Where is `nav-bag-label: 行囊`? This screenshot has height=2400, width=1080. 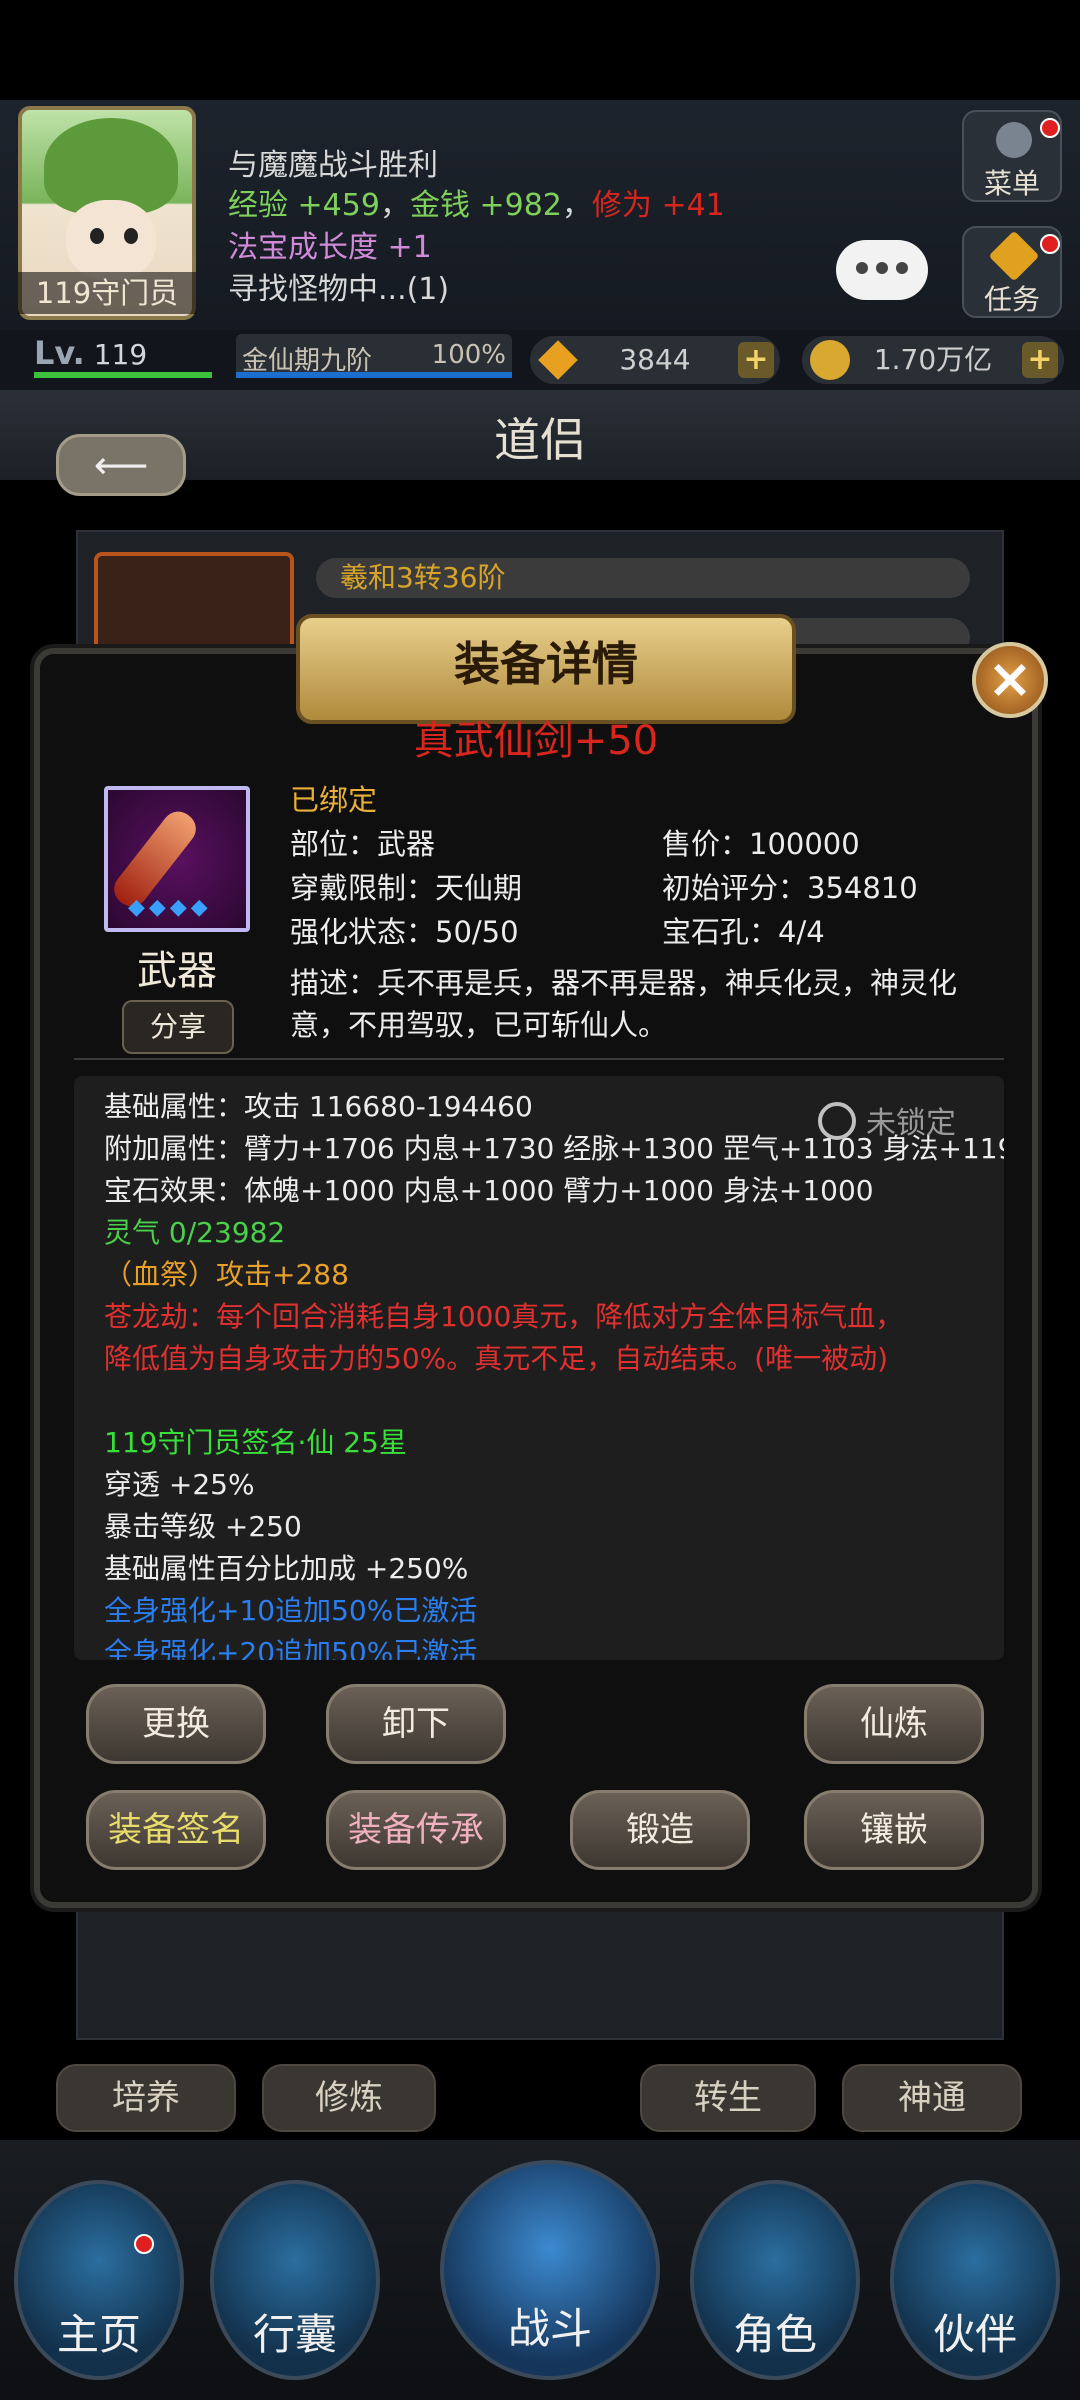
nav-bag-label: 行囊 is located at coordinates (294, 2334).